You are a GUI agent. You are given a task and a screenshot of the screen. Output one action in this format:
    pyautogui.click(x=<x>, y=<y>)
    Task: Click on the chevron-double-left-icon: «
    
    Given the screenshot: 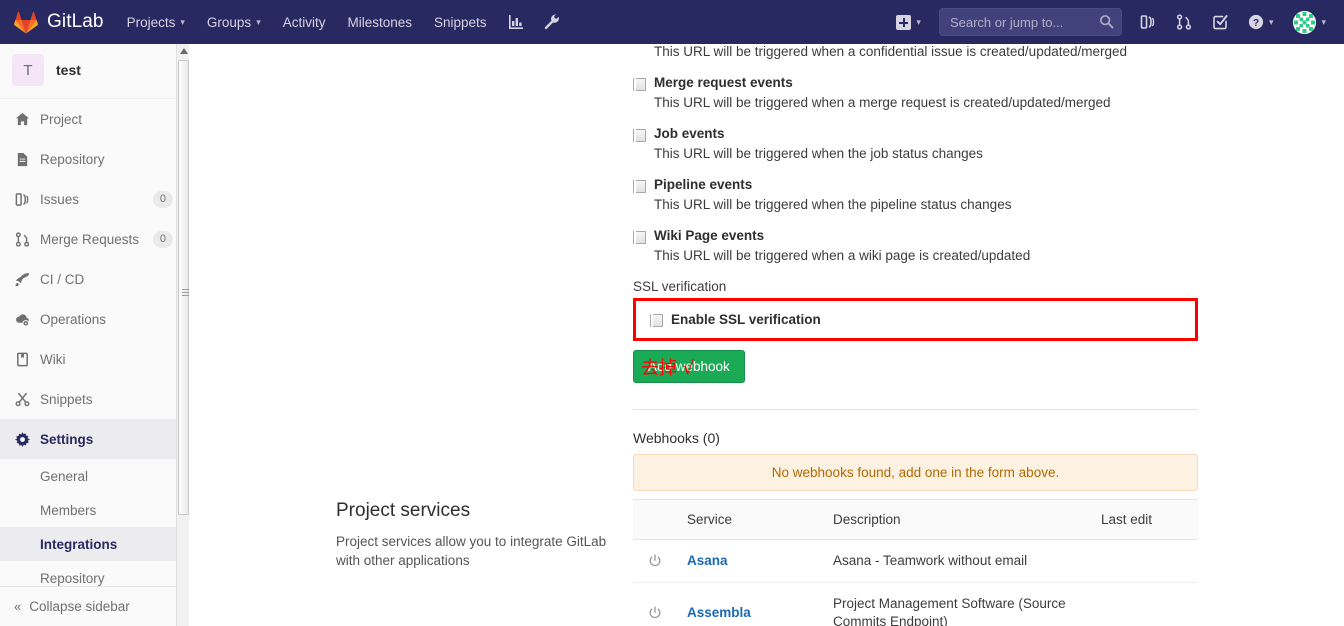 What is the action you would take?
    pyautogui.click(x=17, y=606)
    